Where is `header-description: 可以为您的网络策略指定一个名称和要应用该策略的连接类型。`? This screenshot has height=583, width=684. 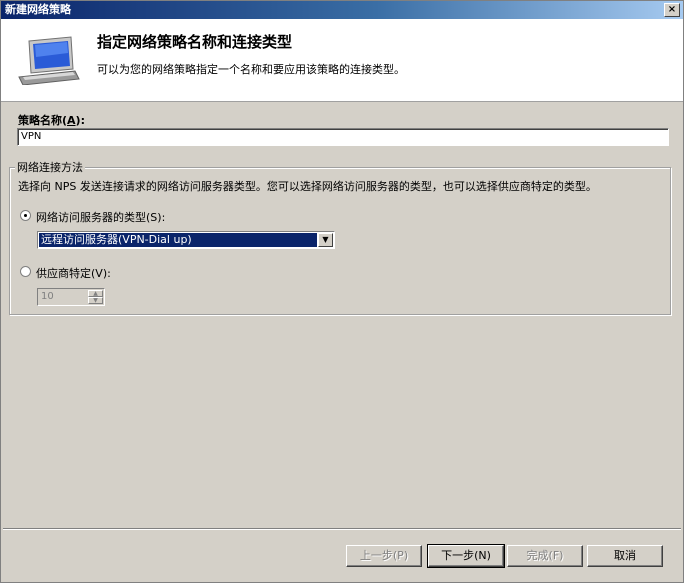 header-description: 可以为您的网络策略指定一个名称和要应用该策略的连接类型。 is located at coordinates (251, 69).